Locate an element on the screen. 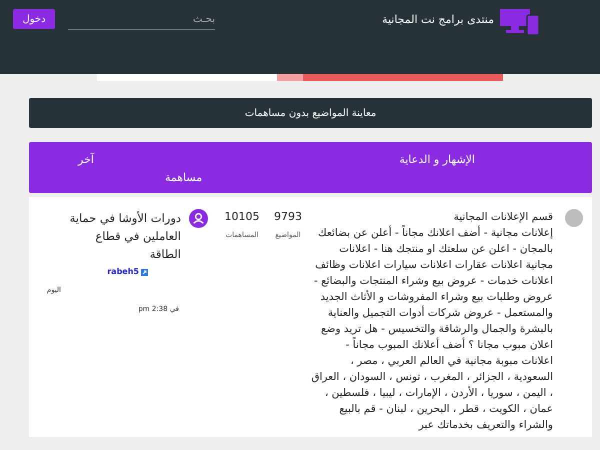  notice-text: معاينة المواضيع بدون مساهمات is located at coordinates (310, 113).